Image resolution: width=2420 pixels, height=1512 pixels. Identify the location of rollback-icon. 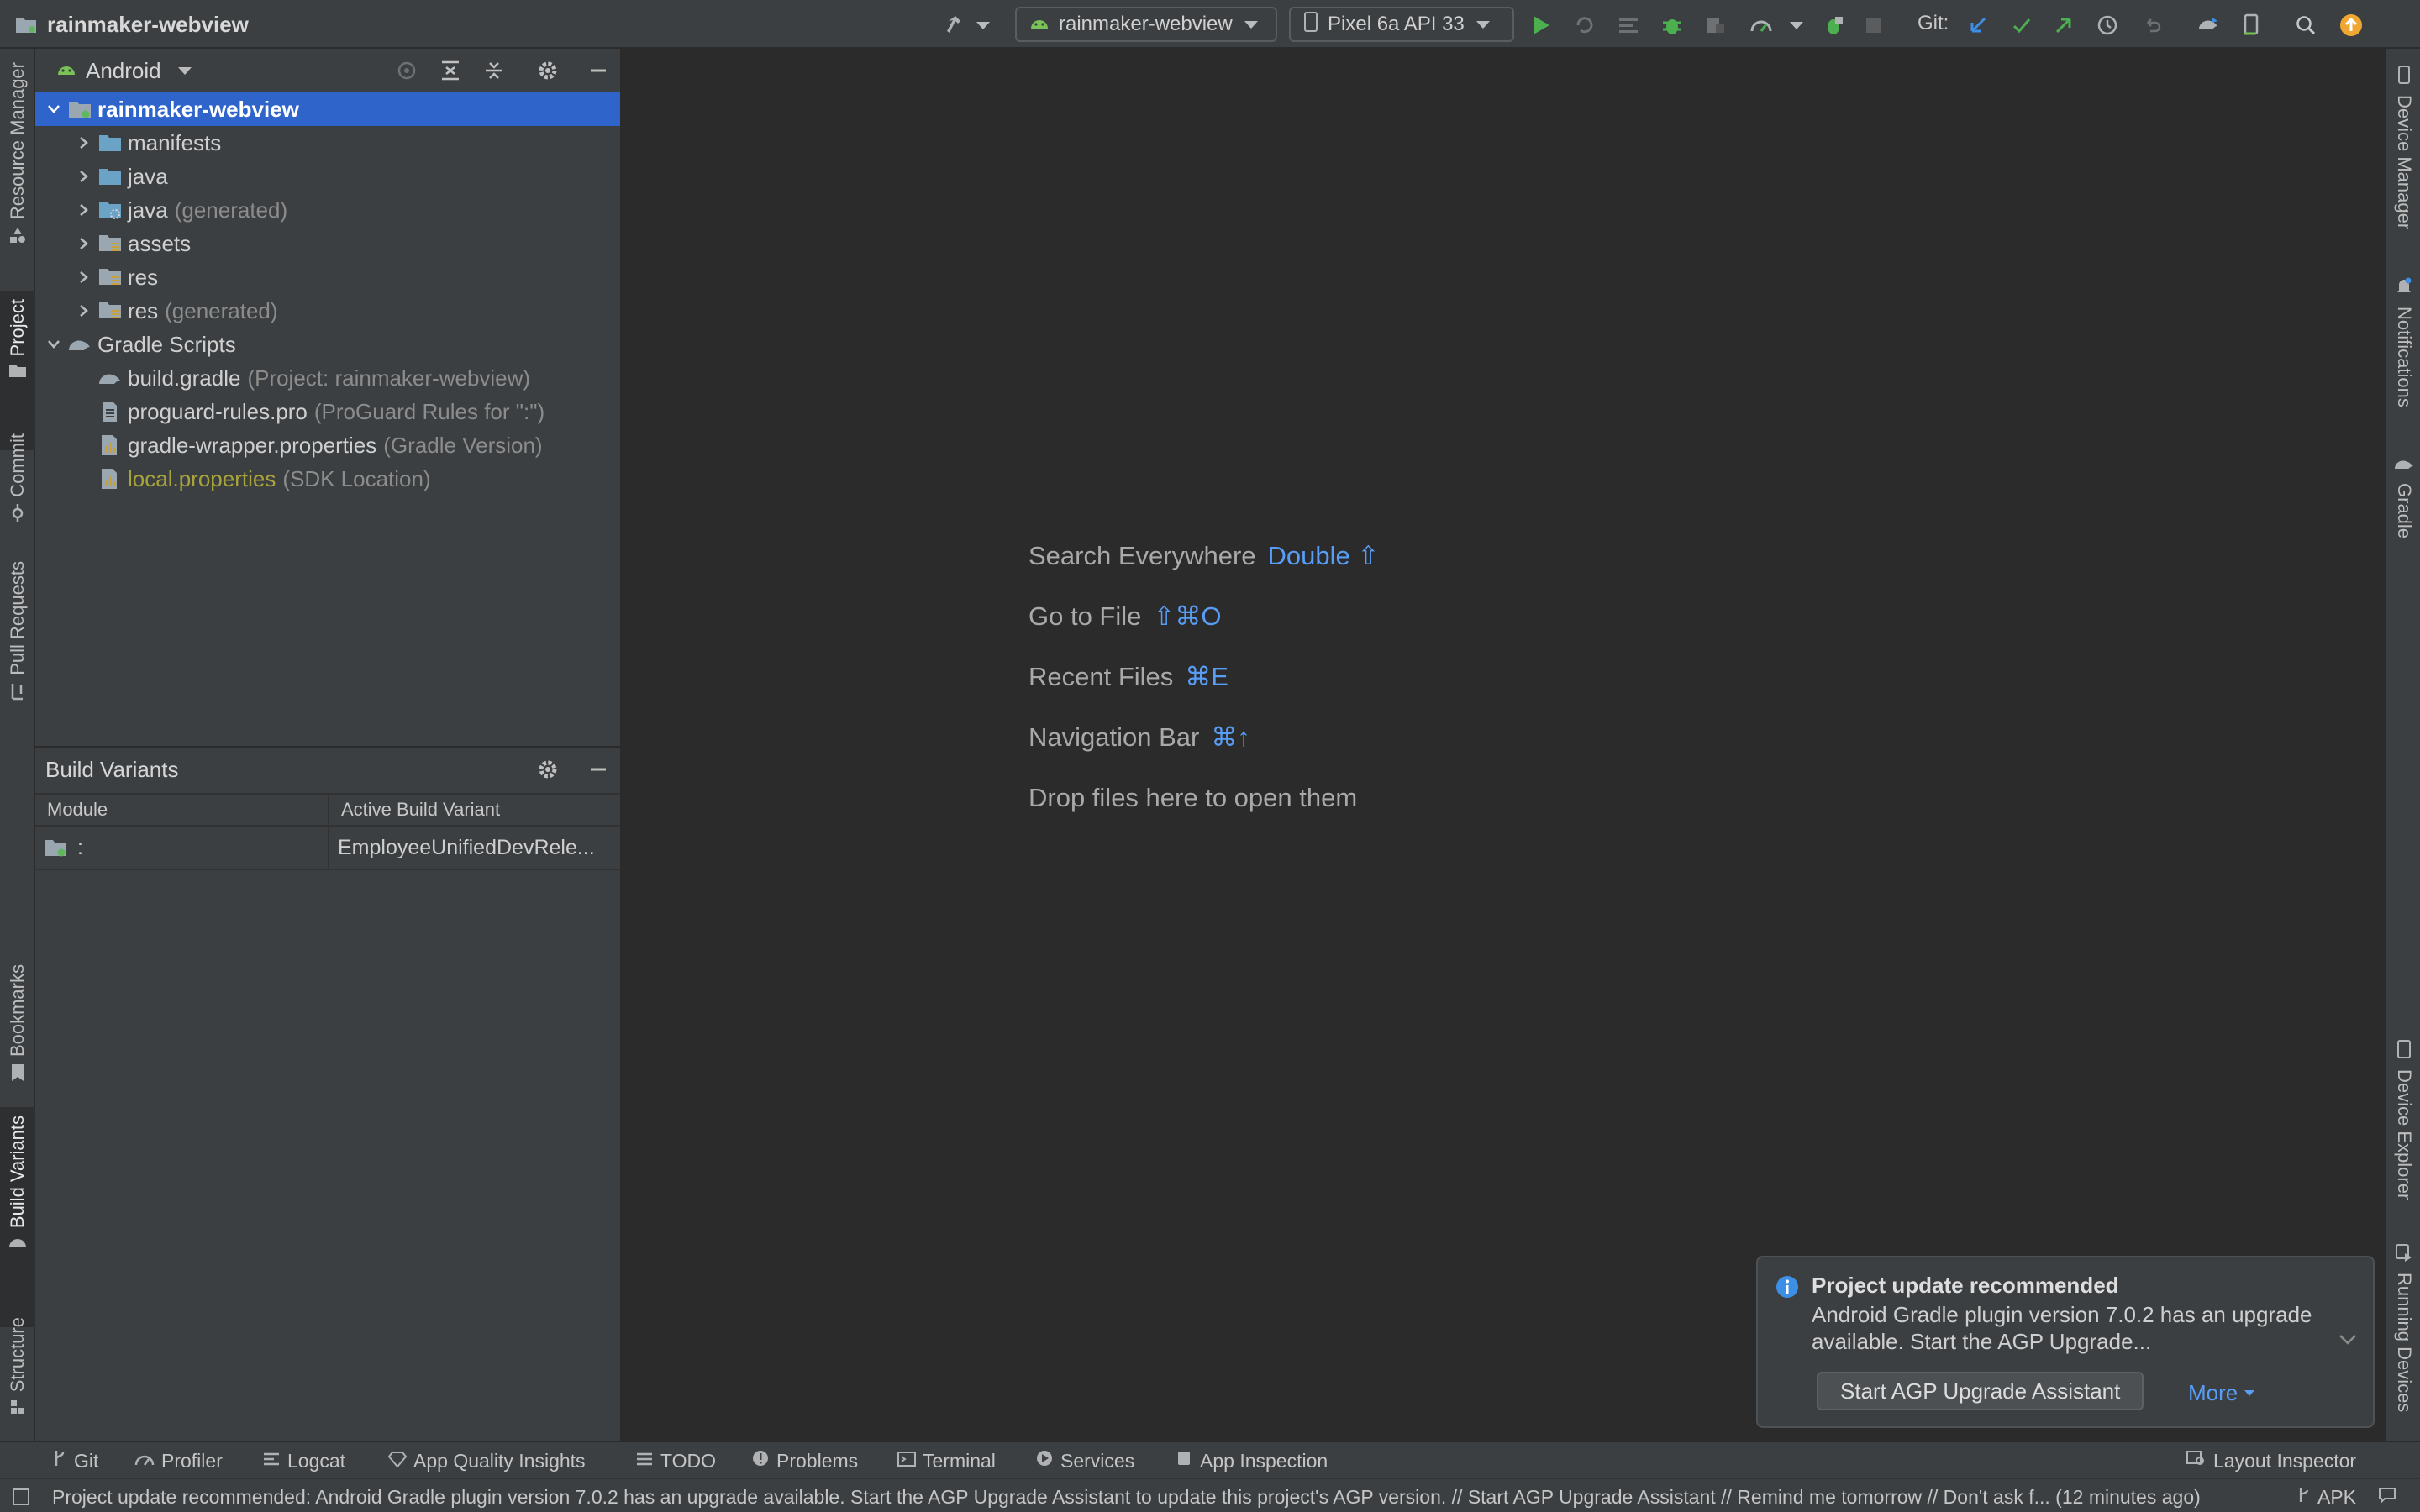
(2152, 25).